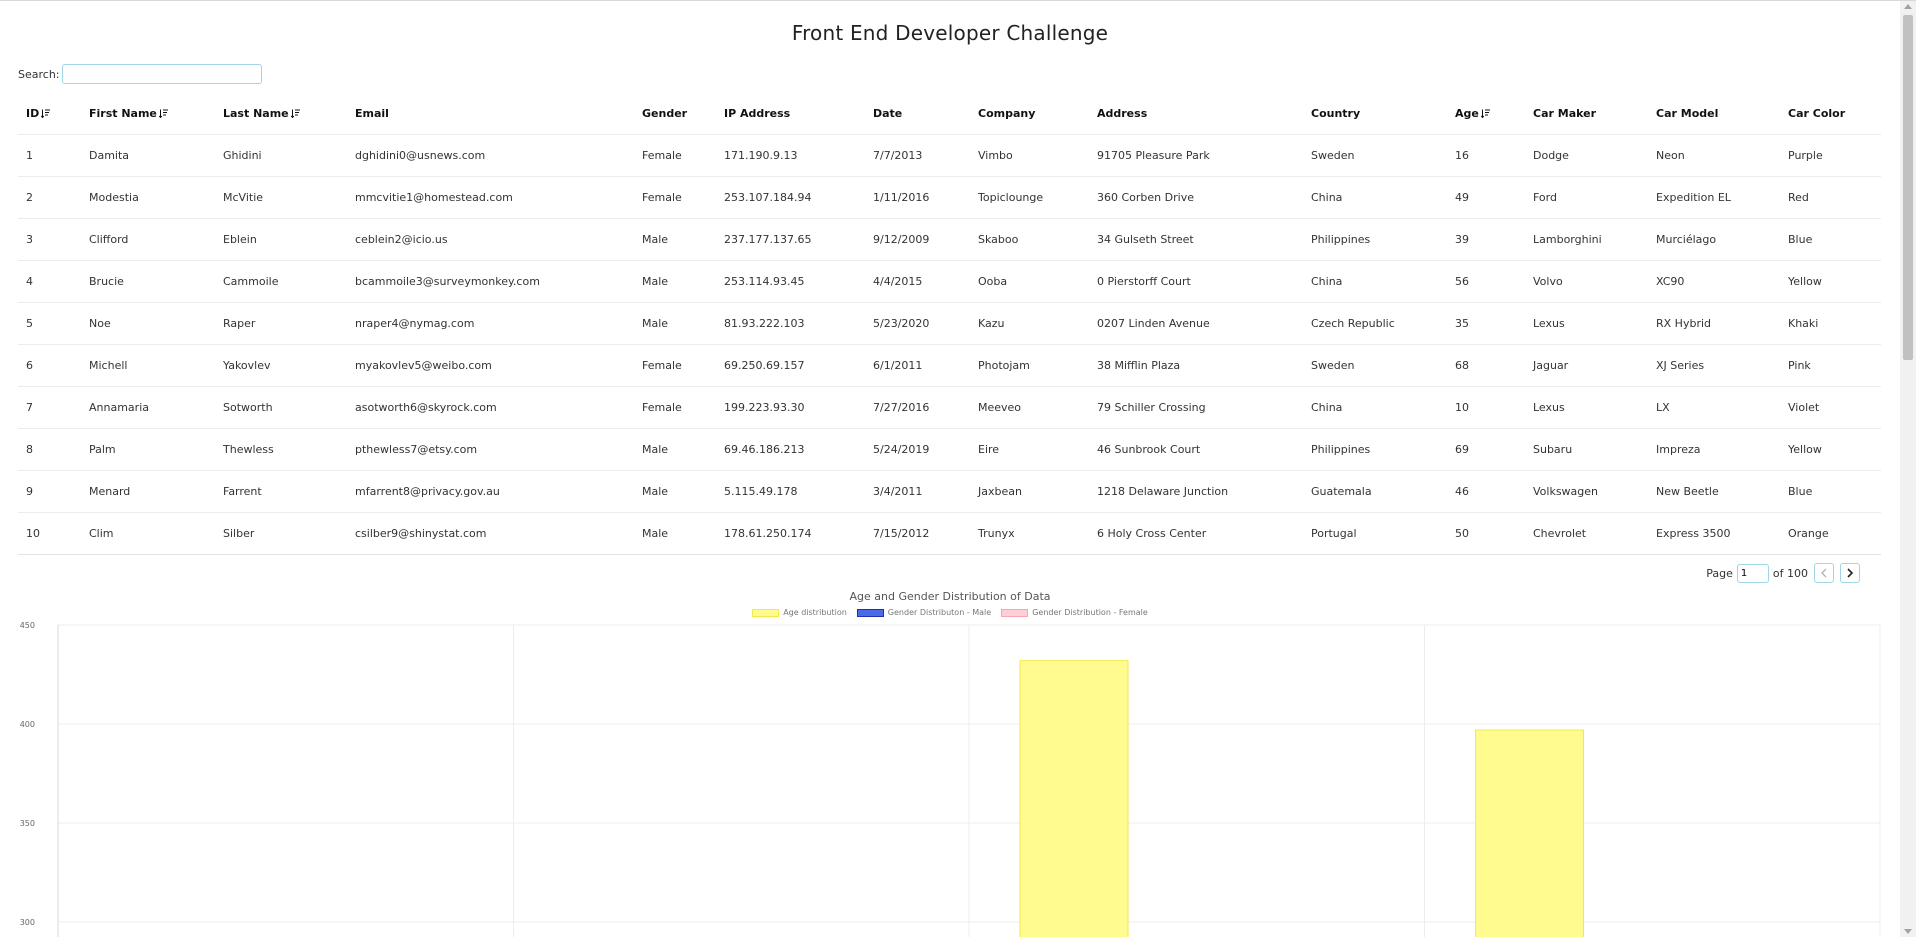 The height and width of the screenshot is (937, 1916). Describe the element at coordinates (1486, 365) in the screenshot. I see `table-cell: 68` at that location.